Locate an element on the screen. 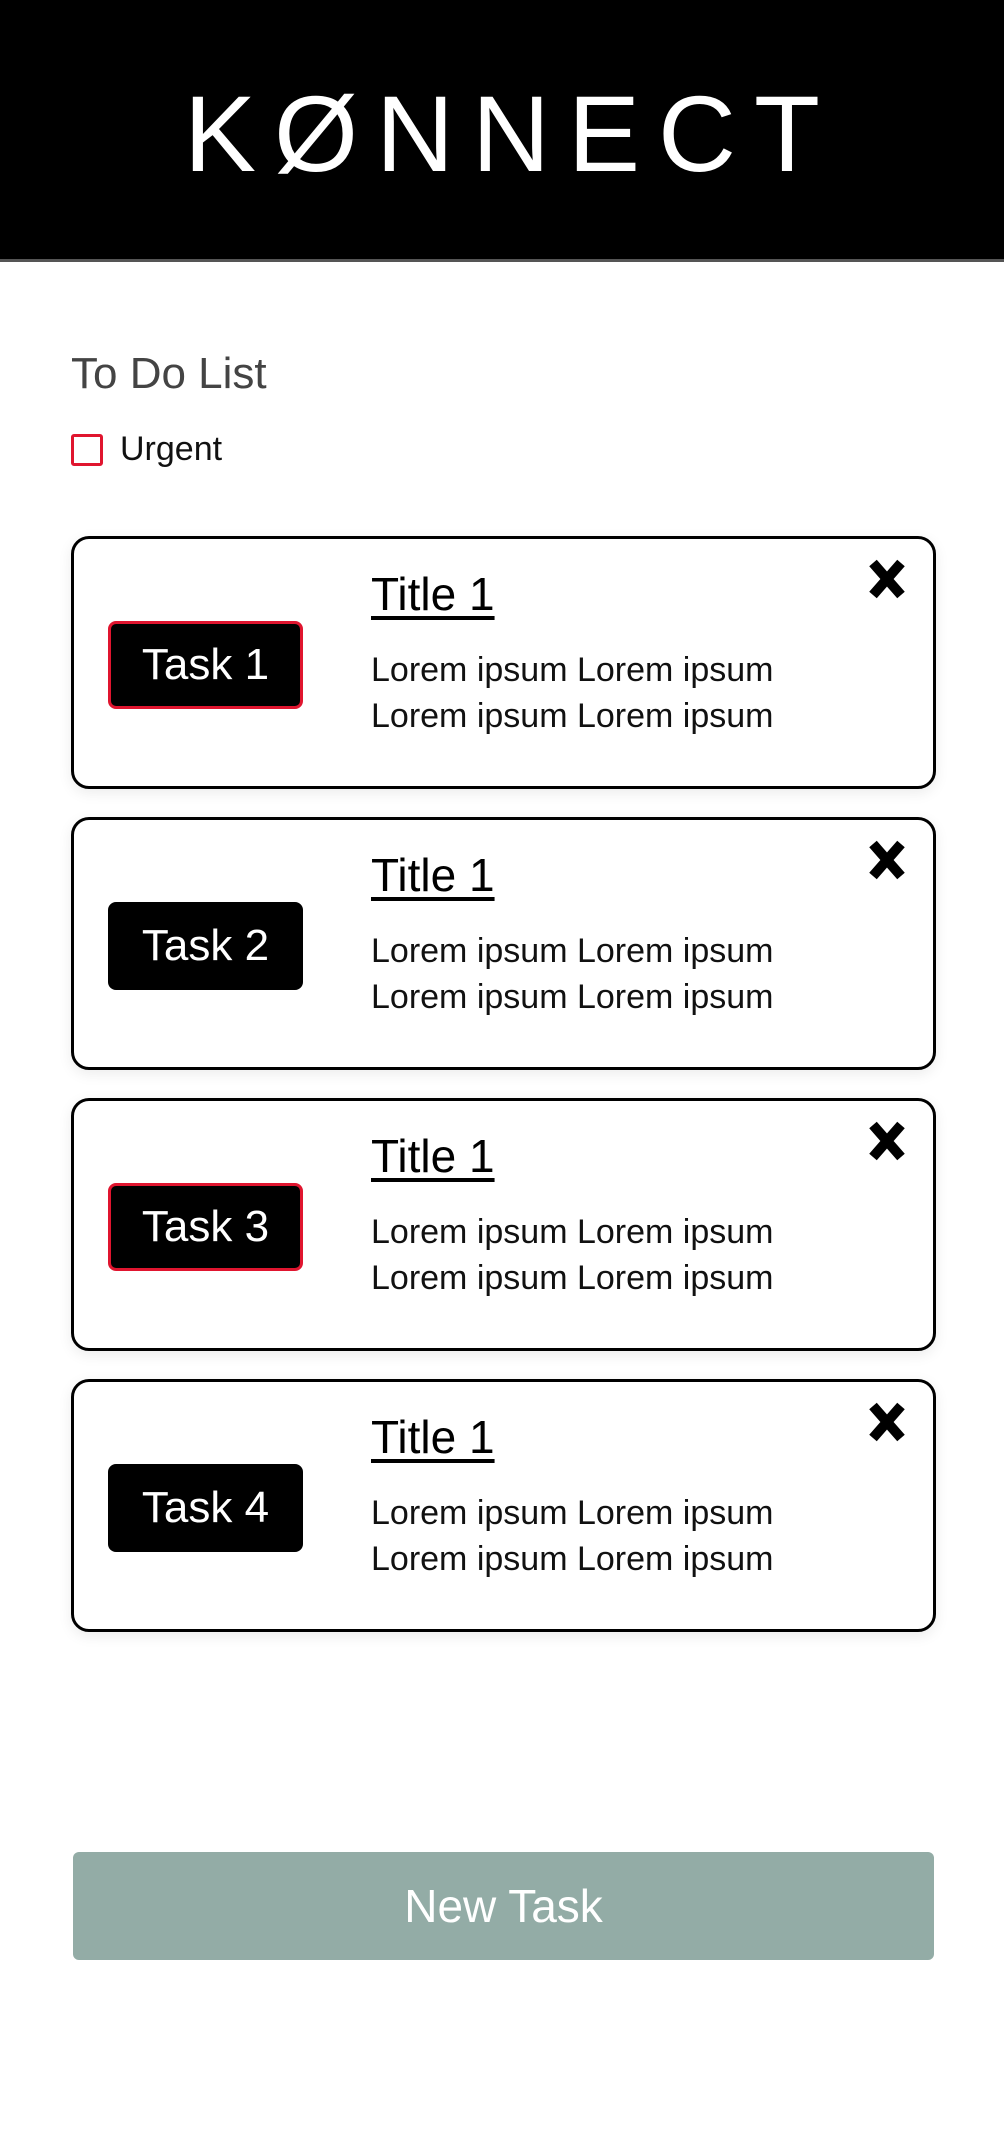 Image resolution: width=1004 pixels, height=2142 pixels. page-title: To Do List is located at coordinates (169, 373).